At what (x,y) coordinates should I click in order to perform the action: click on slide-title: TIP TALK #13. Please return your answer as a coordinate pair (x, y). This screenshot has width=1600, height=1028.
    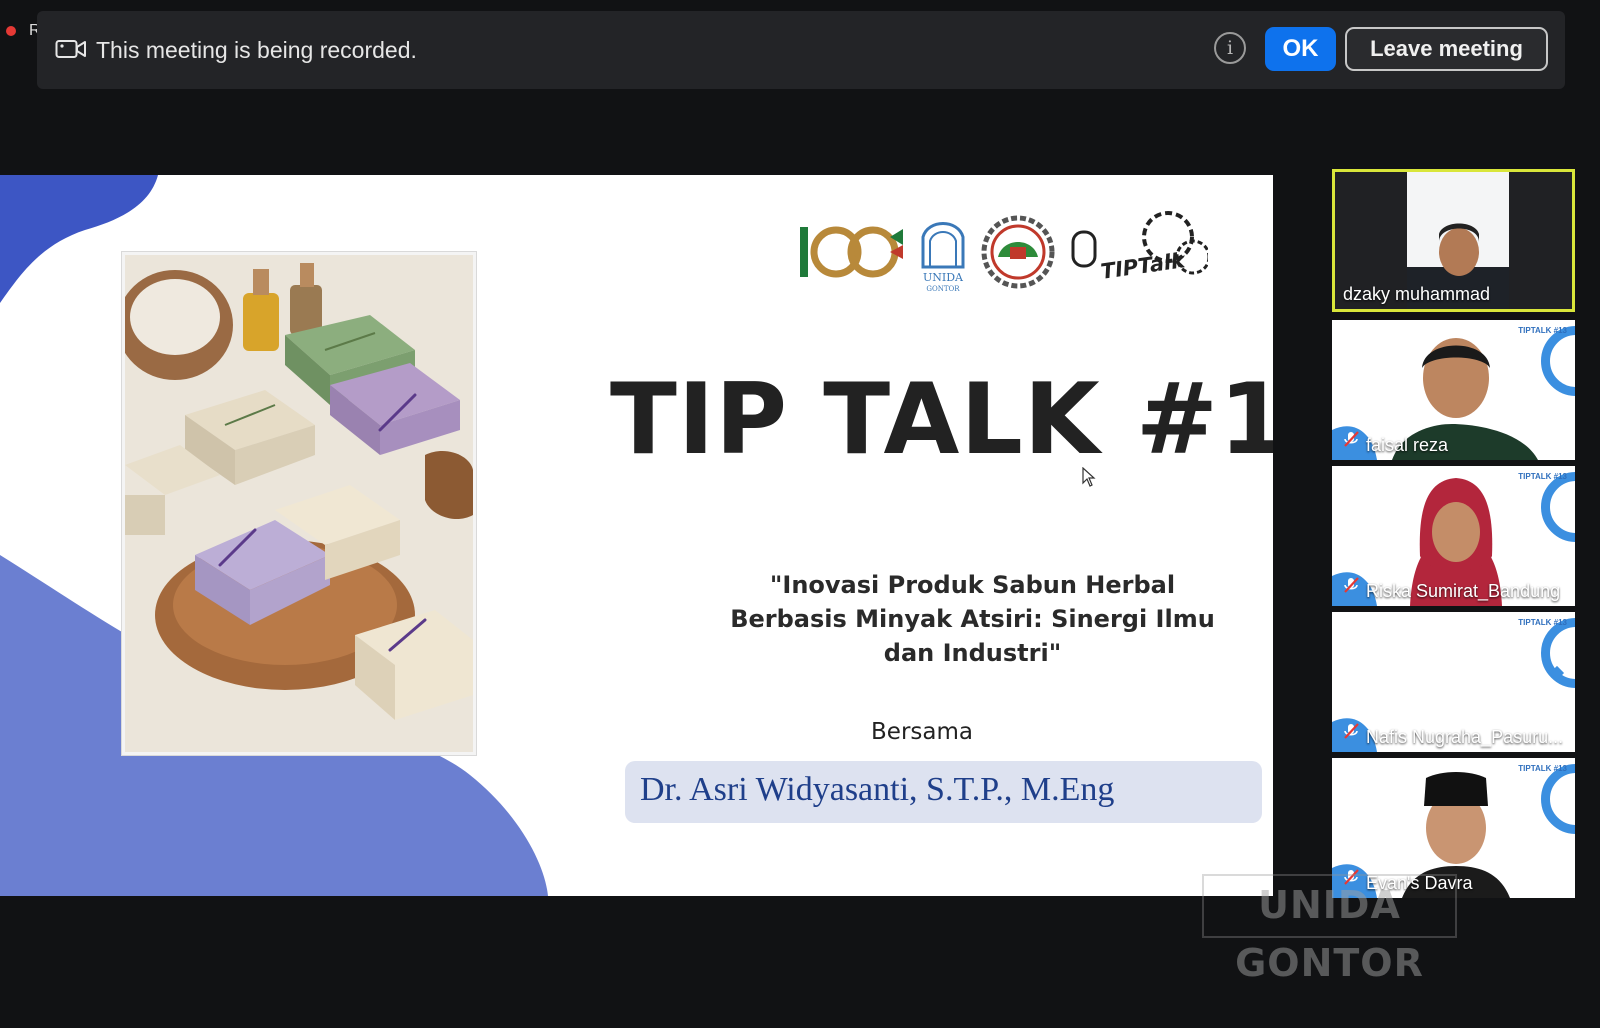
    Looking at the image, I should click on (941, 420).